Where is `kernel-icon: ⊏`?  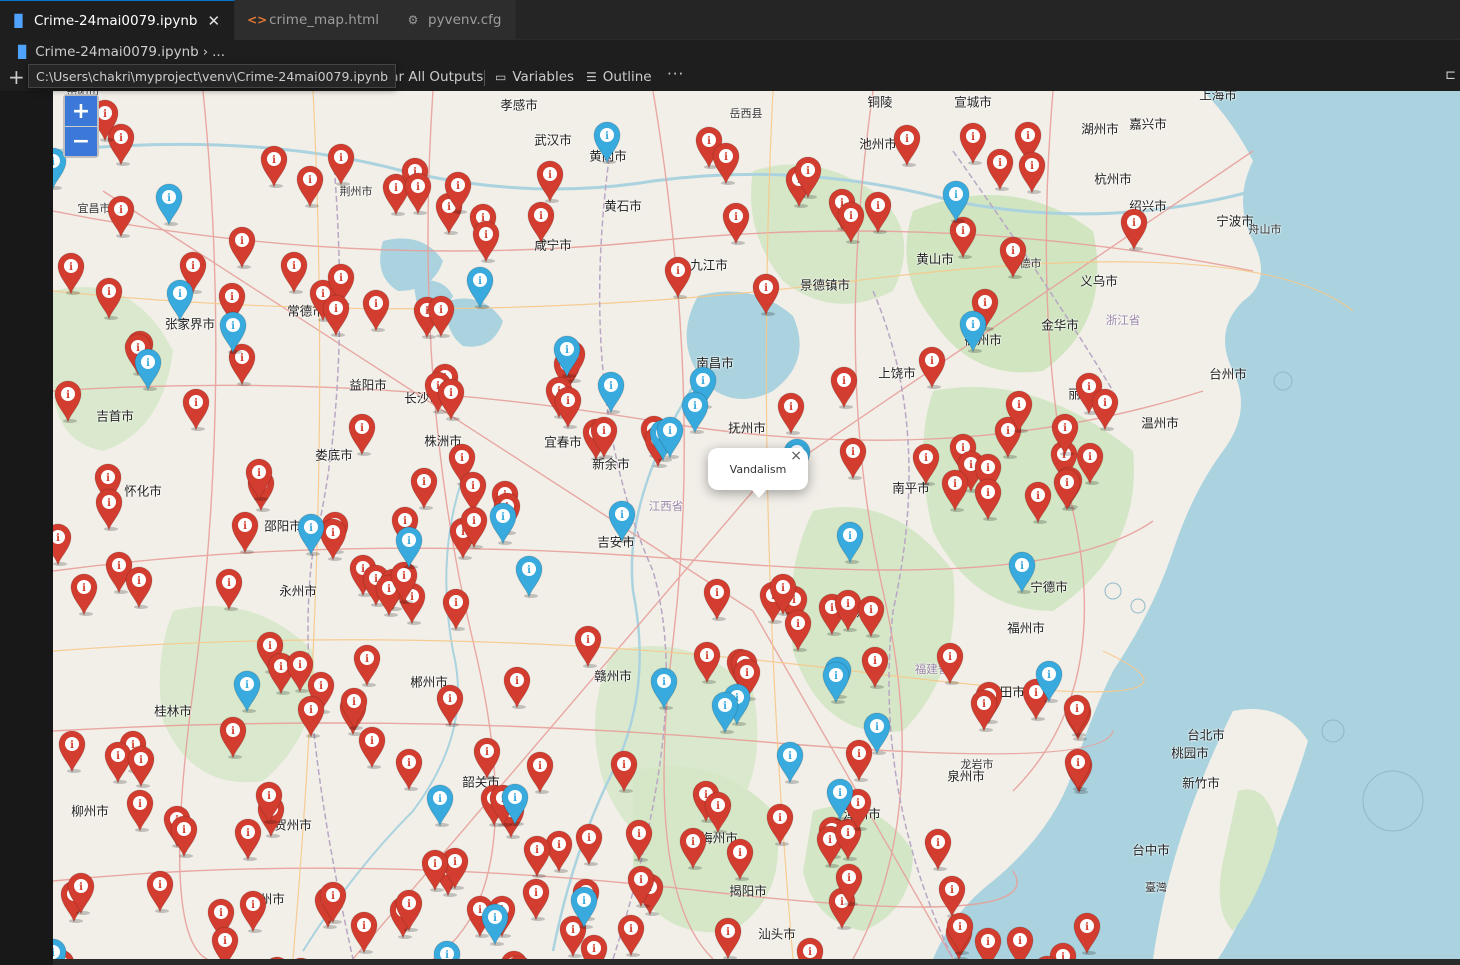 kernel-icon: ⊏ is located at coordinates (1450, 75).